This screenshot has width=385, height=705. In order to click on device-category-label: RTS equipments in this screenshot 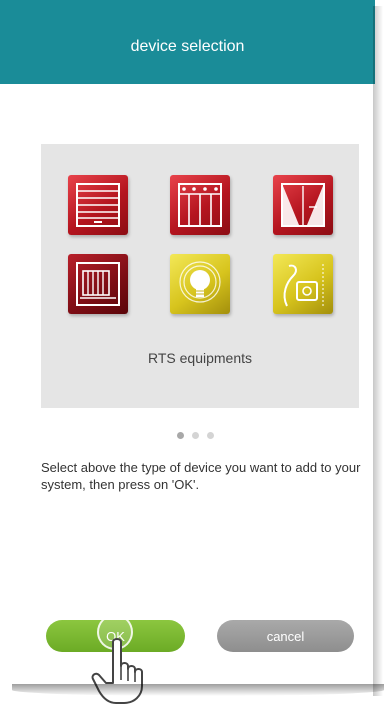, I will do `click(199, 358)`.